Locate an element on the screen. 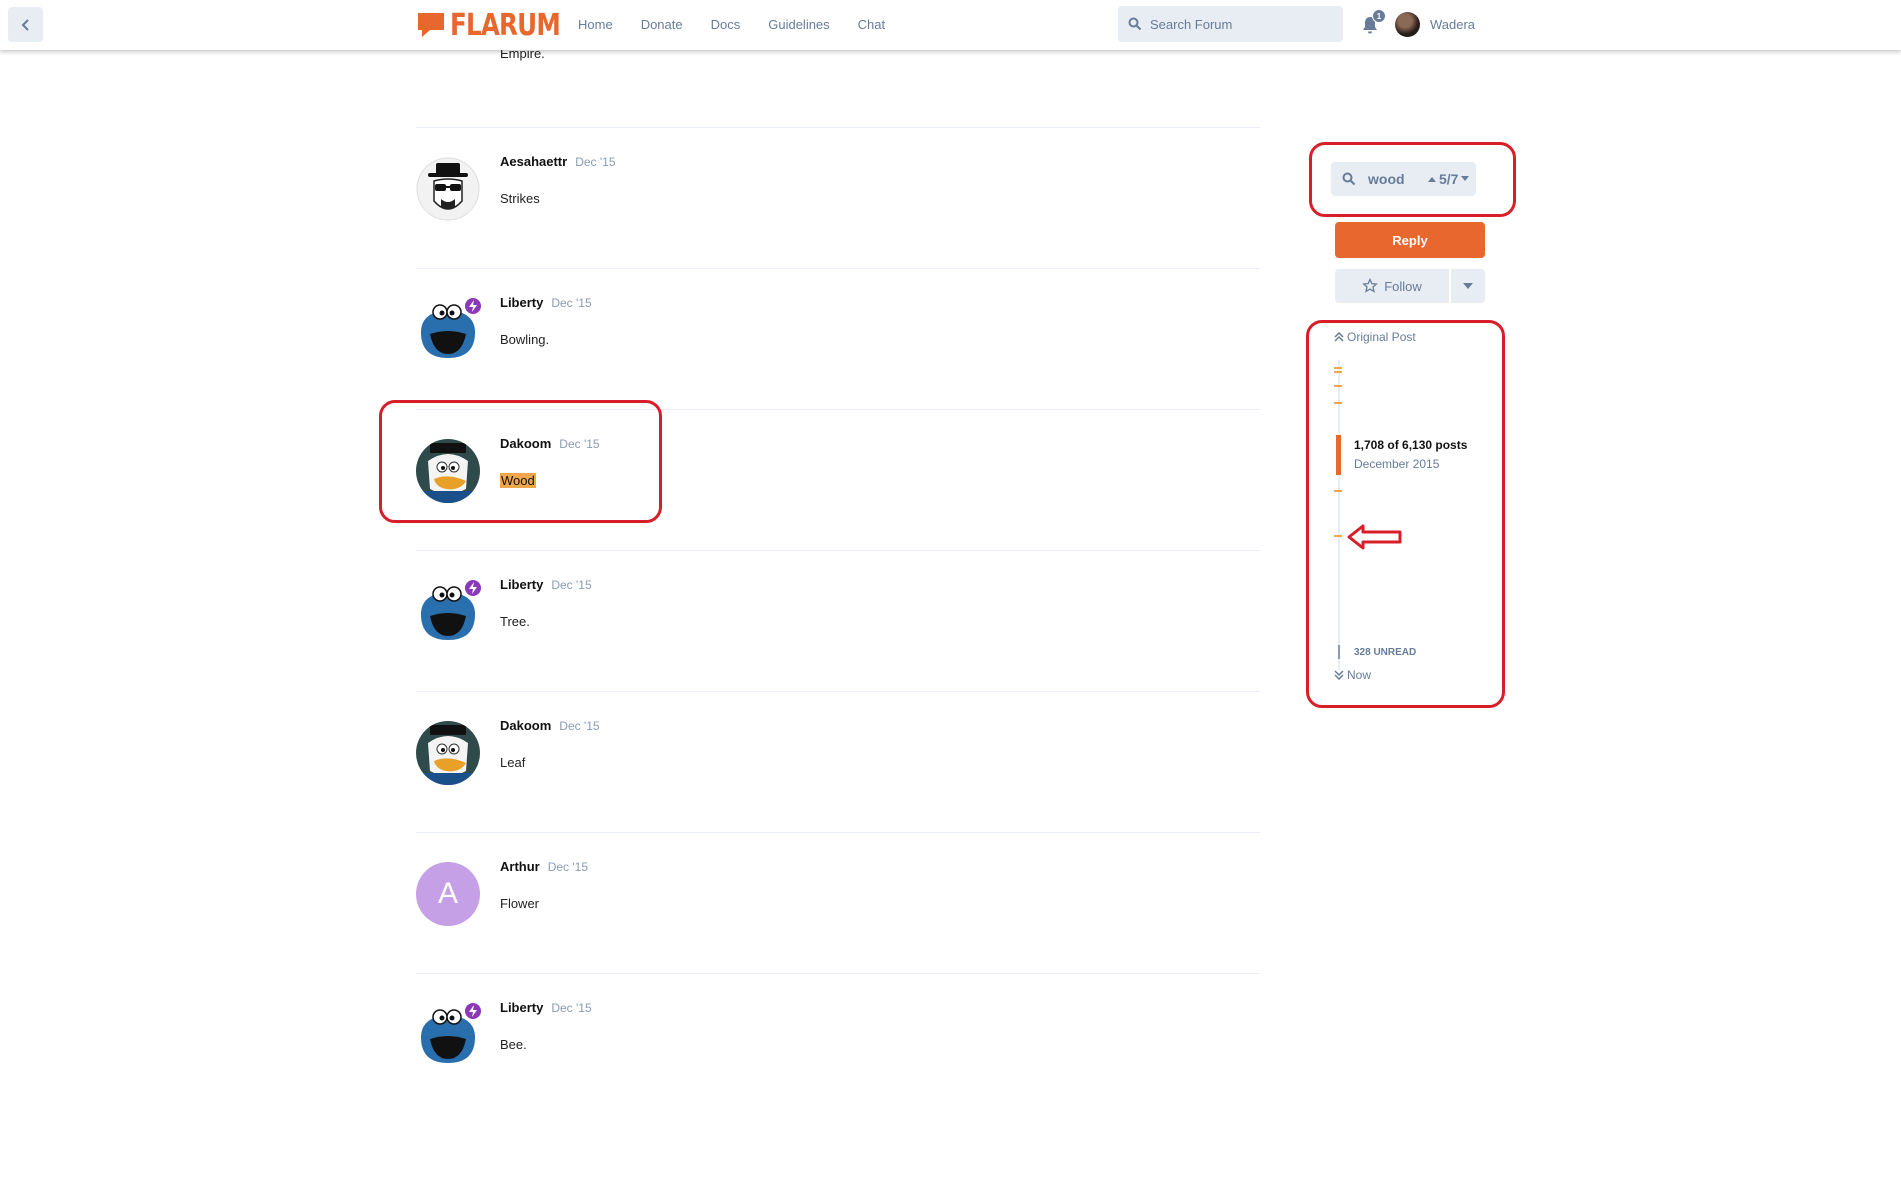 This screenshot has height=1200, width=1901. post: Aesahaettr Dec '15 Strikes is located at coordinates (838, 197).